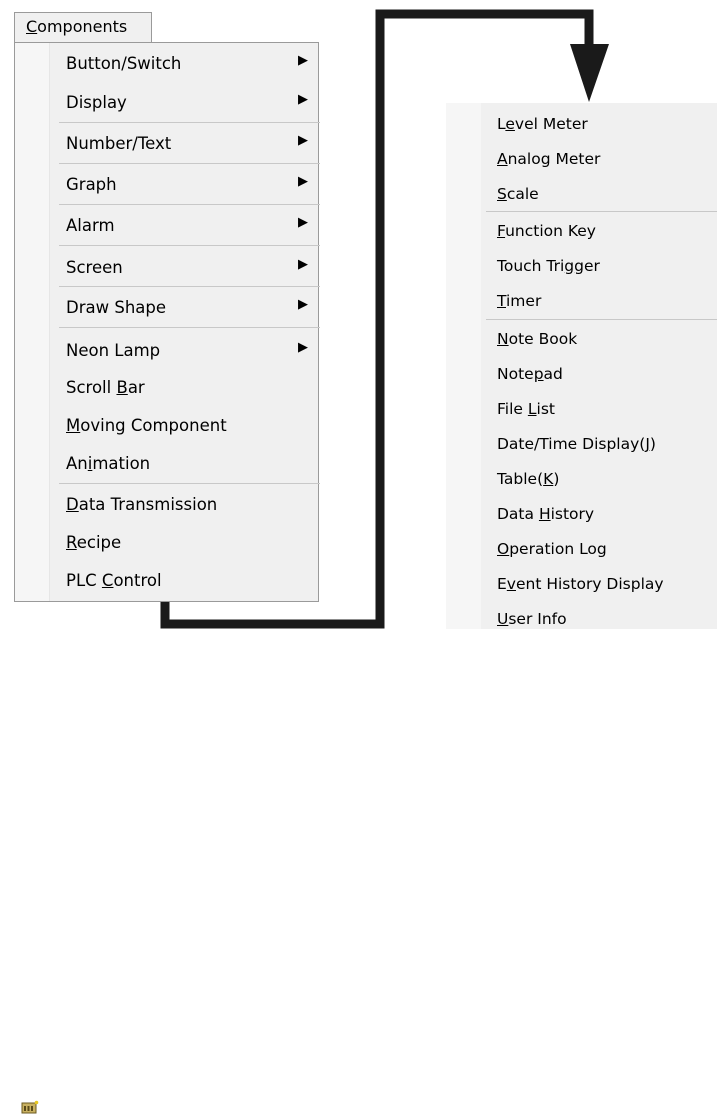 Image resolution: width=717 pixels, height=1114 pixels. Describe the element at coordinates (548, 266) in the screenshot. I see `submenu-item-touch-trigger: Touch Trigger` at that location.